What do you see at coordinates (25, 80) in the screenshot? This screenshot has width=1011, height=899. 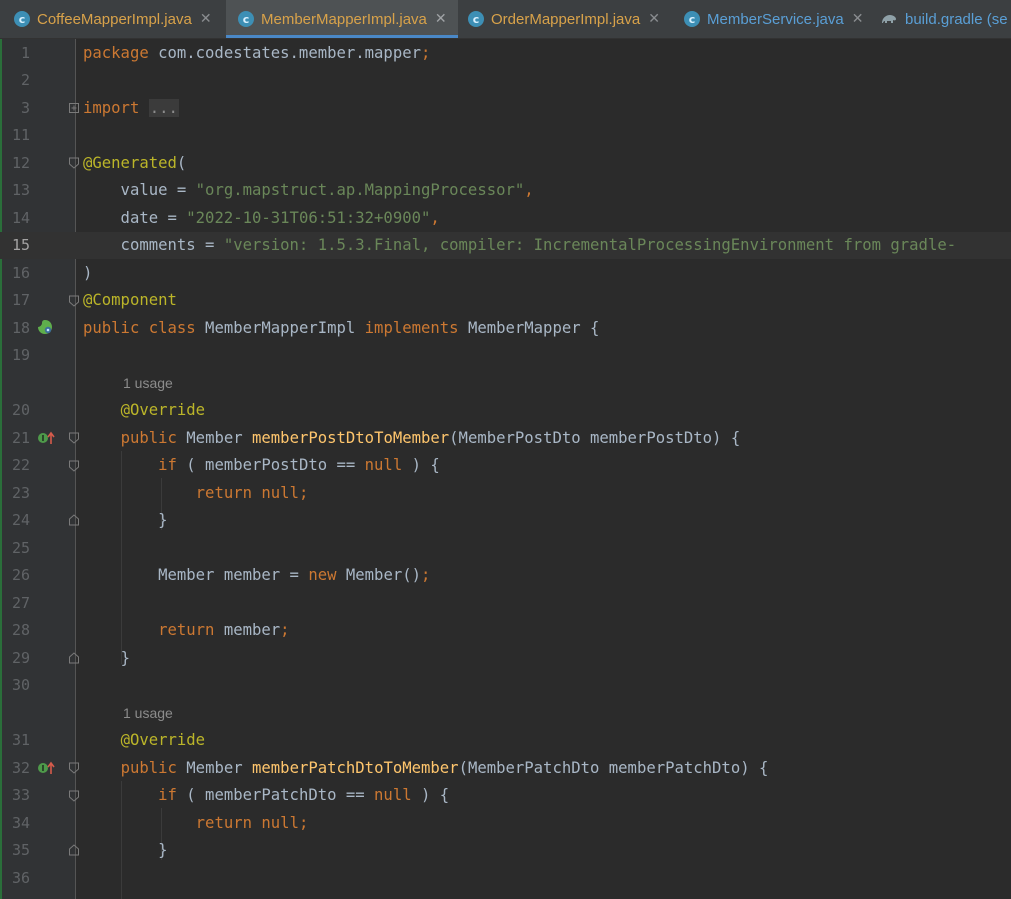 I see `line-number: 2` at bounding box center [25, 80].